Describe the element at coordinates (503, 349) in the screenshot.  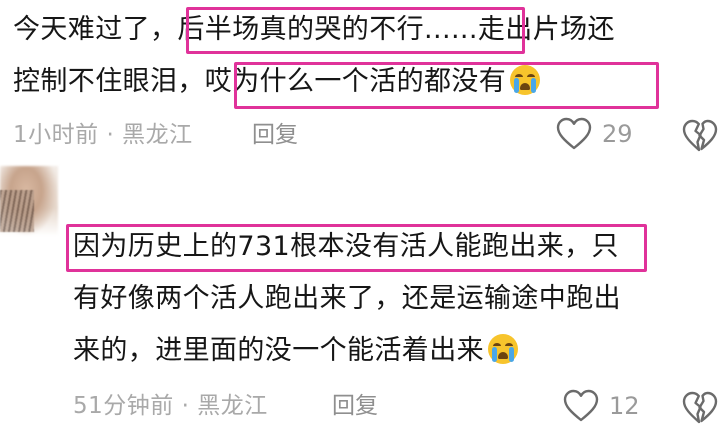
I see `crying-face-icon` at that location.